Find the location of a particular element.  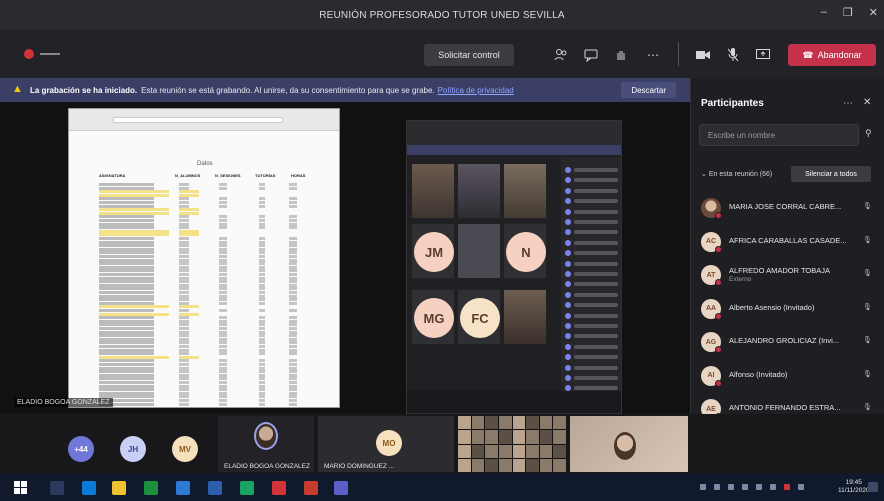

participant-row: AT ALFREDO AMADOR TOBAJA Externo 🎙 is located at coordinates (787, 274).